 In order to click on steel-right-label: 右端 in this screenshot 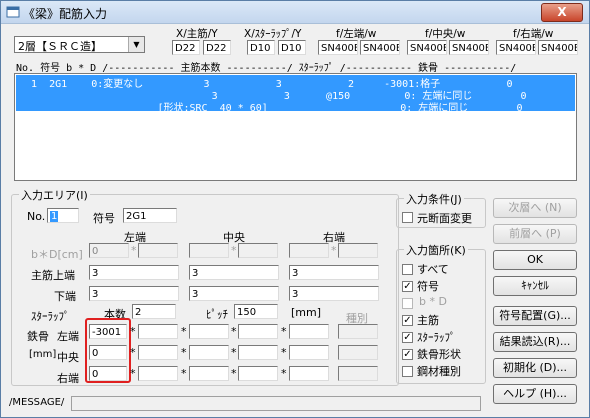, I will do `click(68, 378)`.